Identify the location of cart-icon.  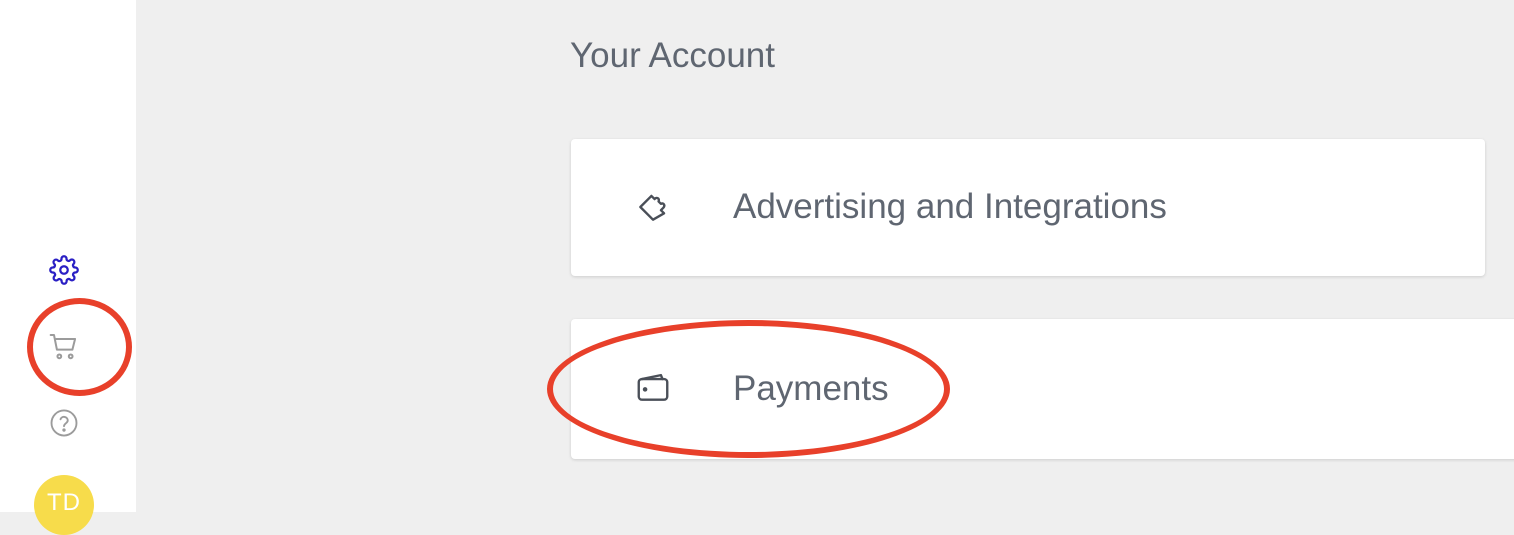
(64, 347).